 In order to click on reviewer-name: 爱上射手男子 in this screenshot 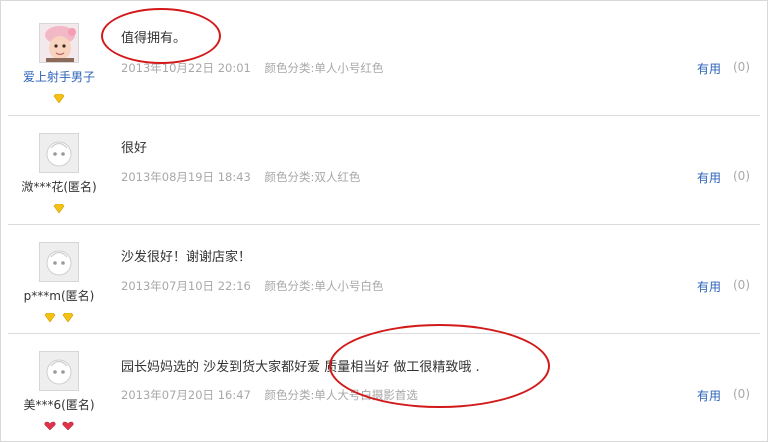, I will do `click(59, 77)`.